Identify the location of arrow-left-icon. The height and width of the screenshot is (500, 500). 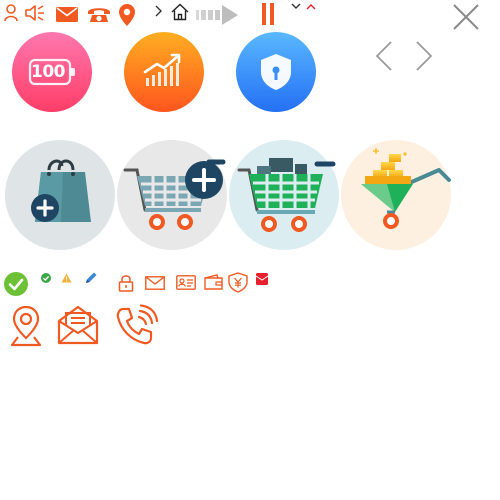
(383, 56).